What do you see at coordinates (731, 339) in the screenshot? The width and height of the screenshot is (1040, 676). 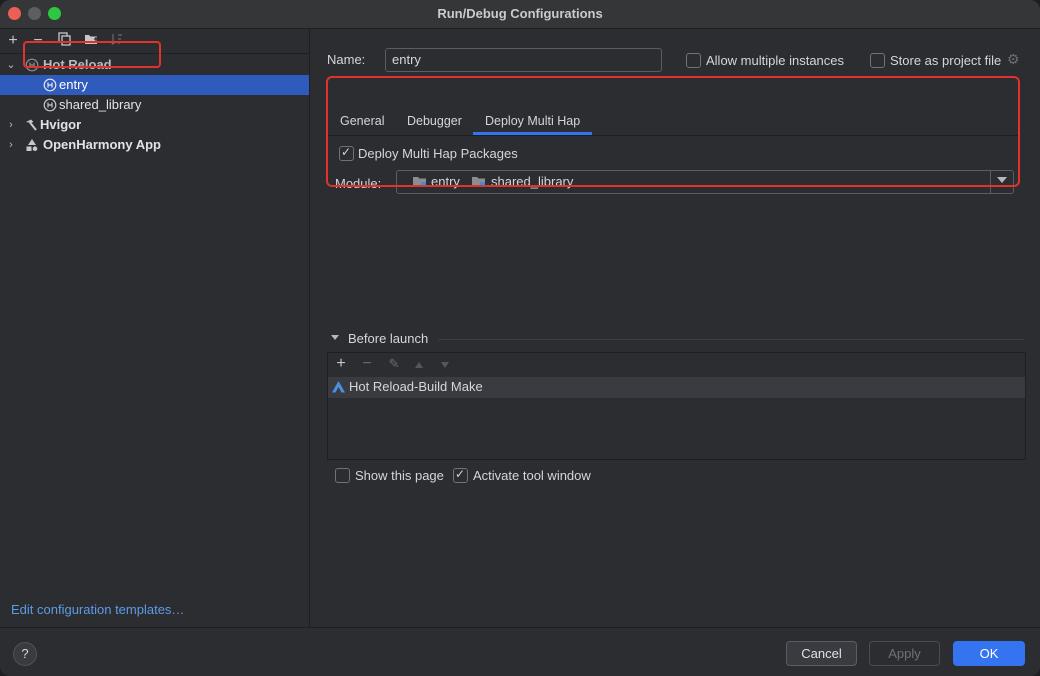 I see `section-divider` at bounding box center [731, 339].